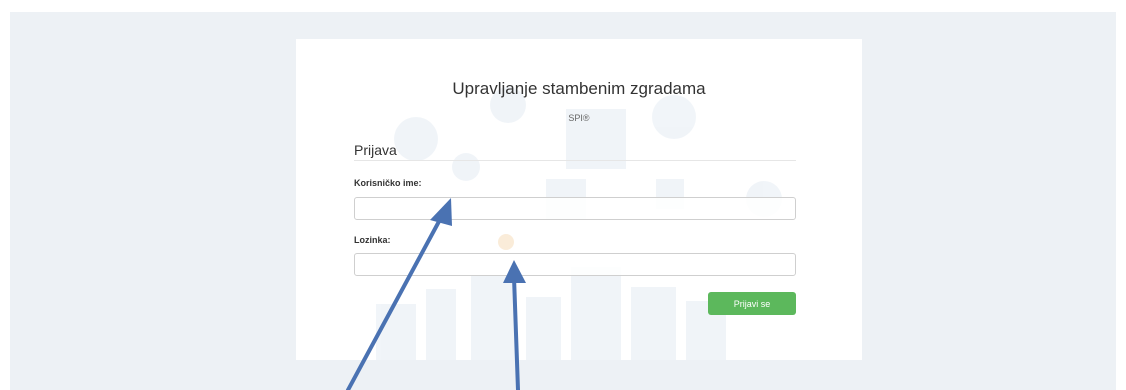 The width and height of the screenshot is (1126, 390). I want to click on login-button: Prijavi se, so click(752, 303).